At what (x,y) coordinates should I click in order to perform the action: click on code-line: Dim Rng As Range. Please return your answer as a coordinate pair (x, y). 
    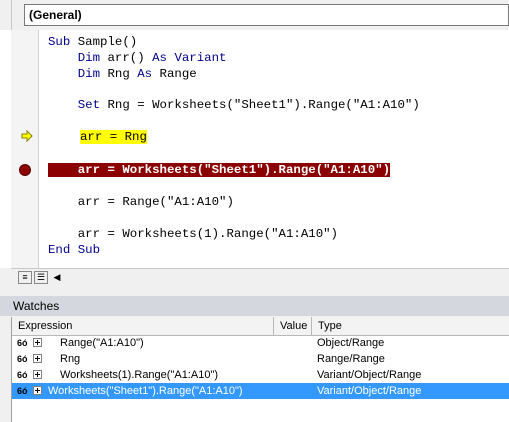
    Looking at the image, I should click on (122, 74).